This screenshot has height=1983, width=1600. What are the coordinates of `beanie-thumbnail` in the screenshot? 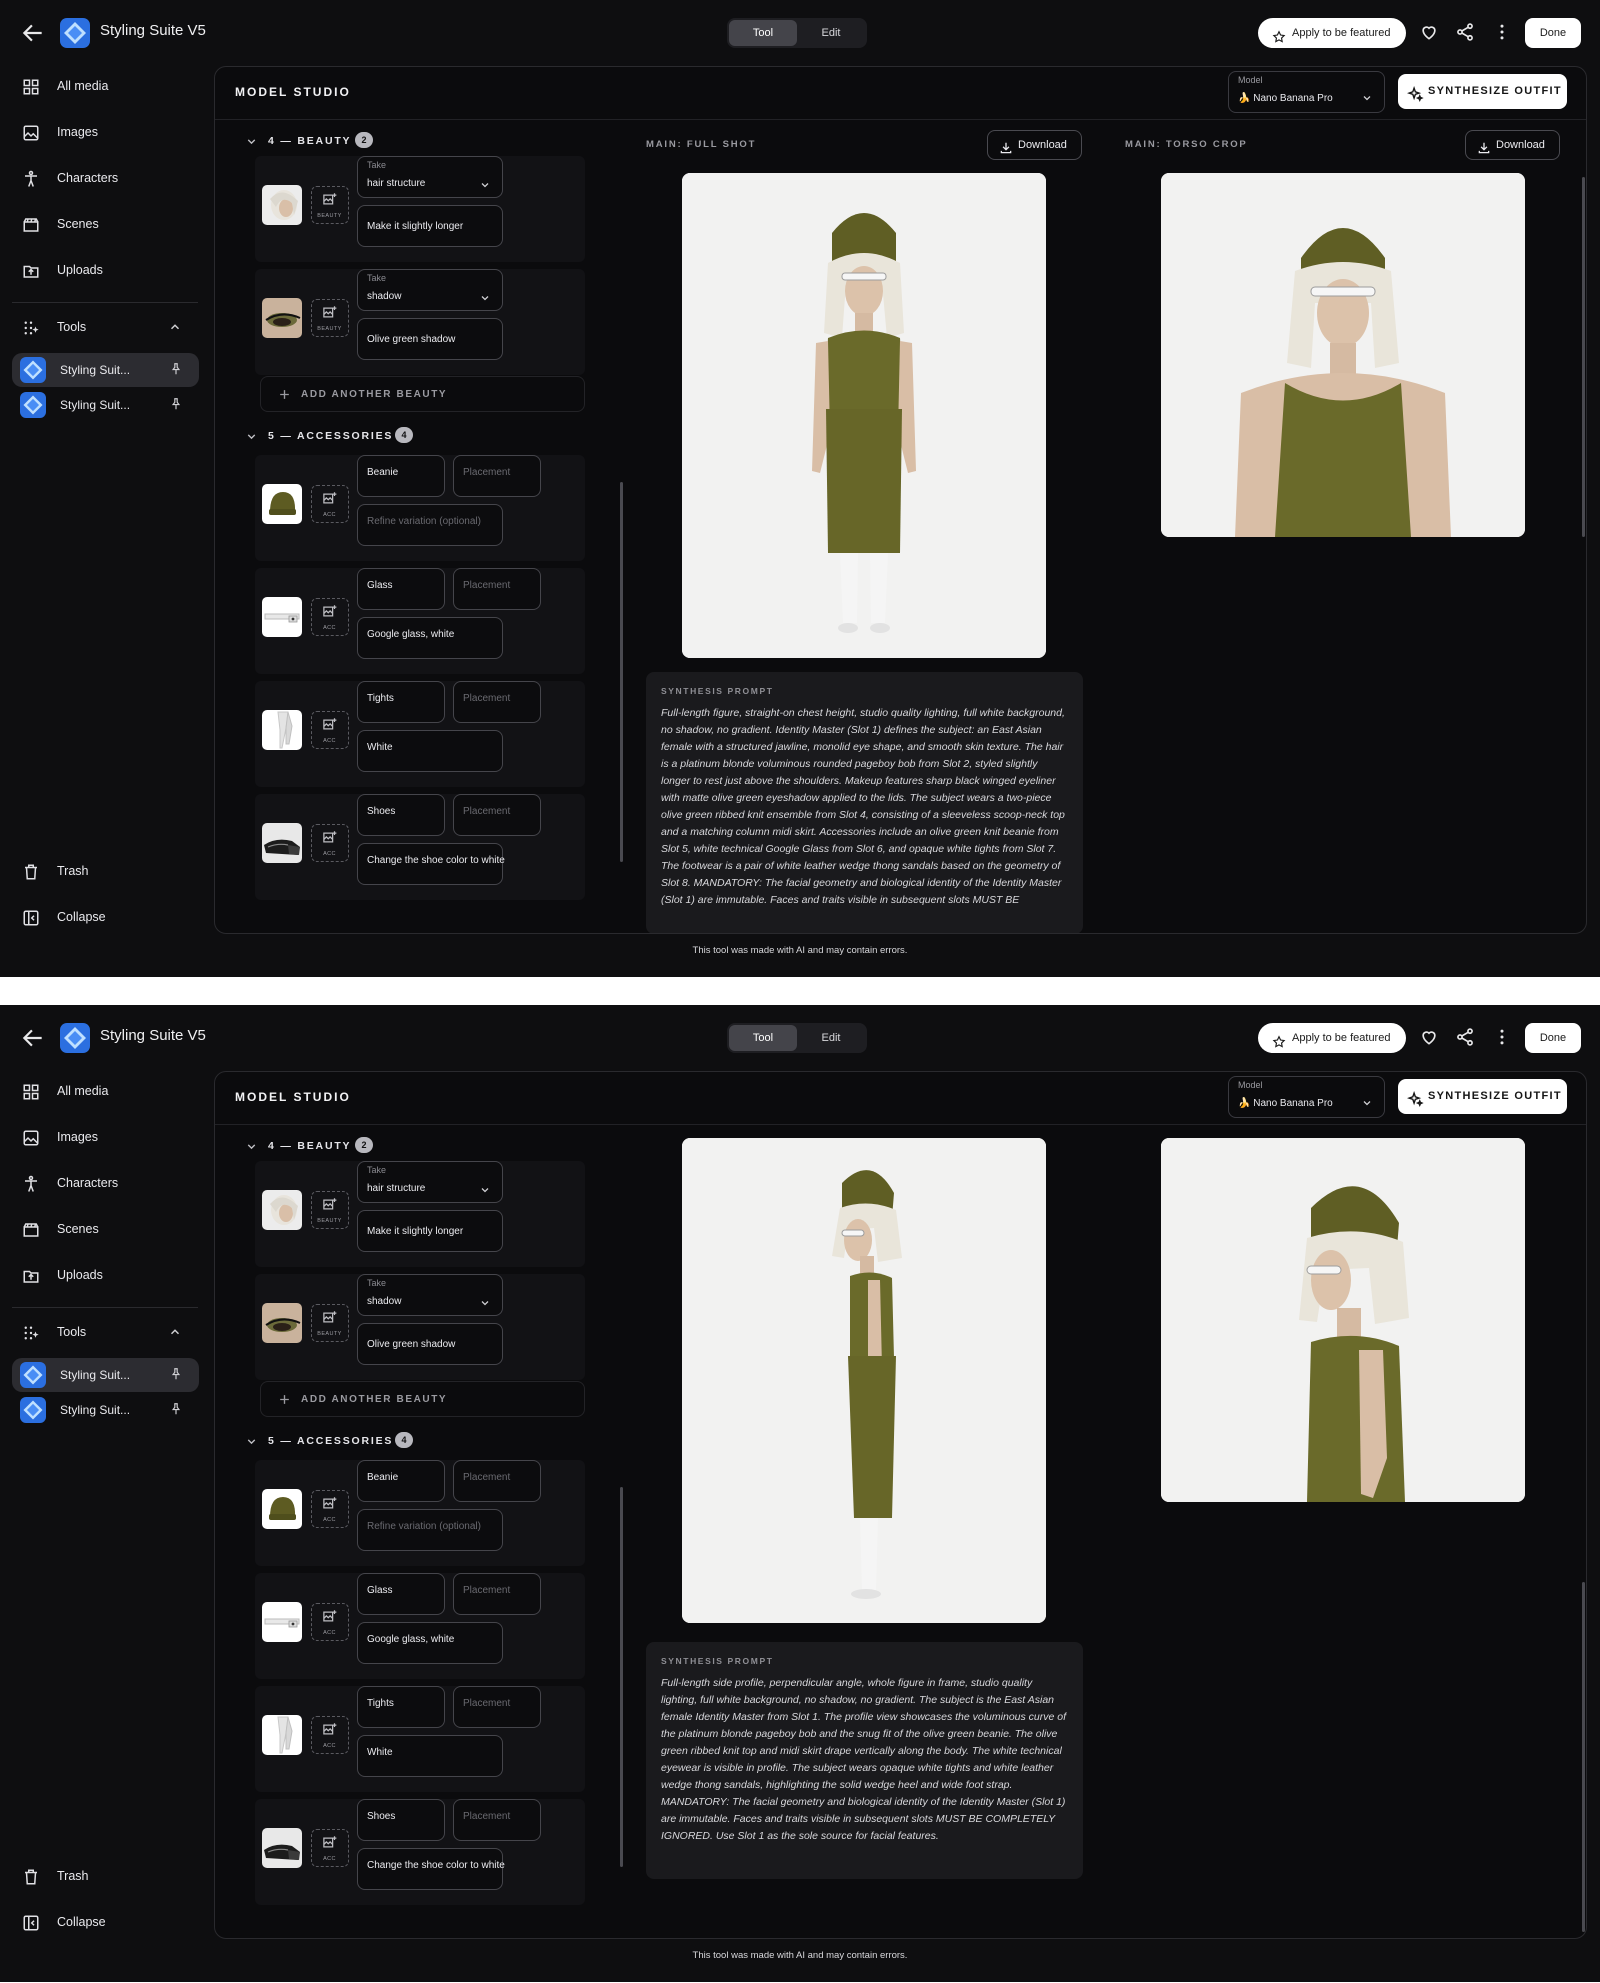 It's located at (282, 1509).